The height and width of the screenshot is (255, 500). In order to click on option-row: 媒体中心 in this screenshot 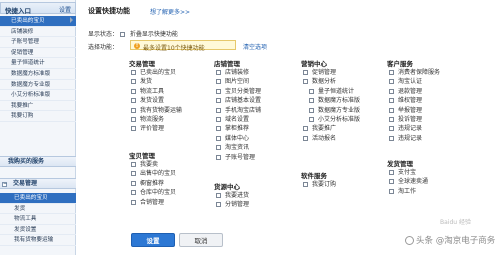, I will do `click(237, 137)`.